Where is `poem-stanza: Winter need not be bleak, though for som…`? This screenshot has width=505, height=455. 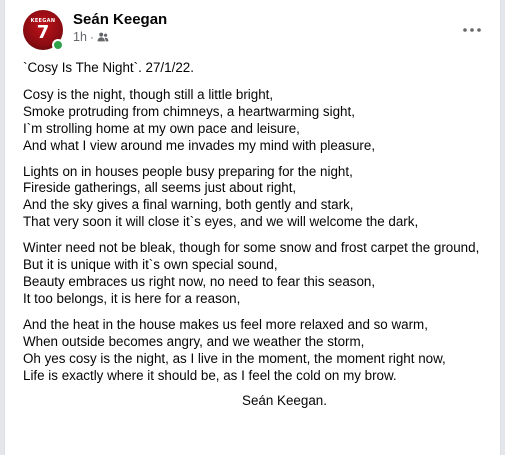
poem-stanza: Winter need not be bleak, though for som… is located at coordinates (256, 274).